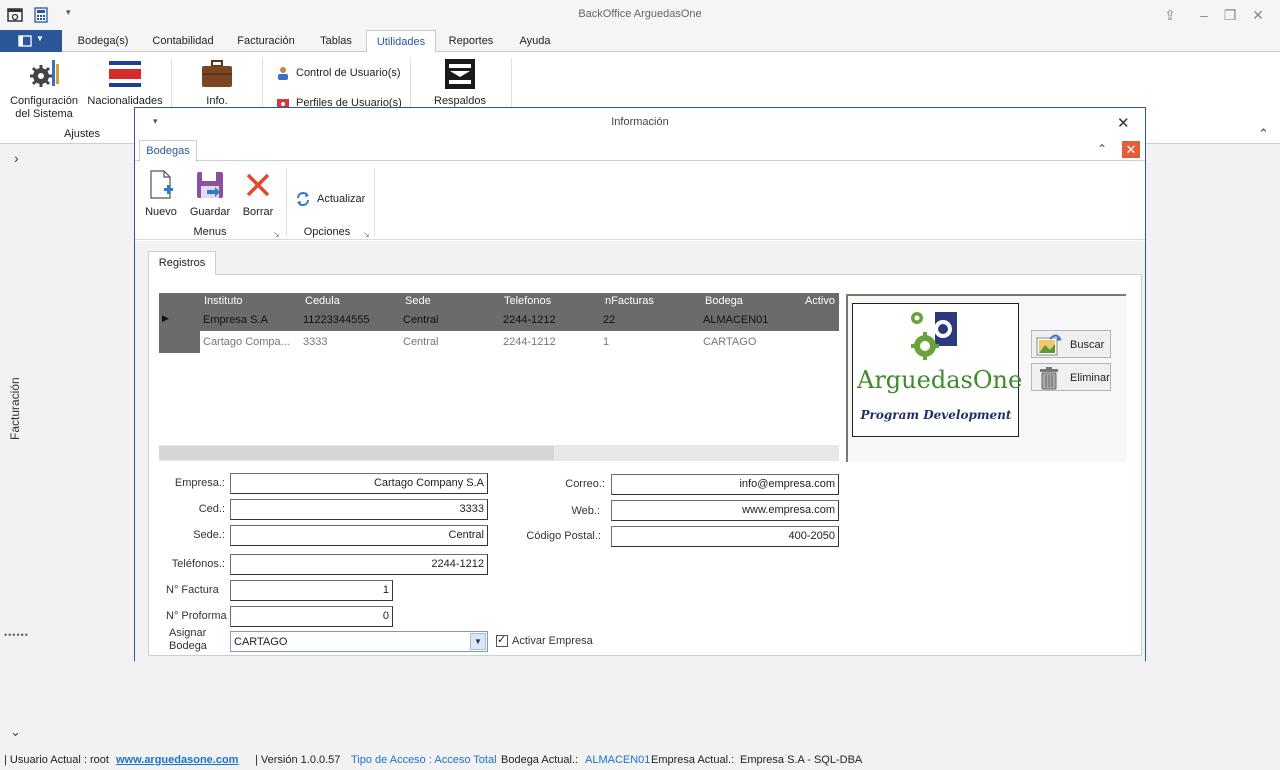 The height and width of the screenshot is (770, 1280). I want to click on nuevo-label: Nuevo, so click(161, 212).